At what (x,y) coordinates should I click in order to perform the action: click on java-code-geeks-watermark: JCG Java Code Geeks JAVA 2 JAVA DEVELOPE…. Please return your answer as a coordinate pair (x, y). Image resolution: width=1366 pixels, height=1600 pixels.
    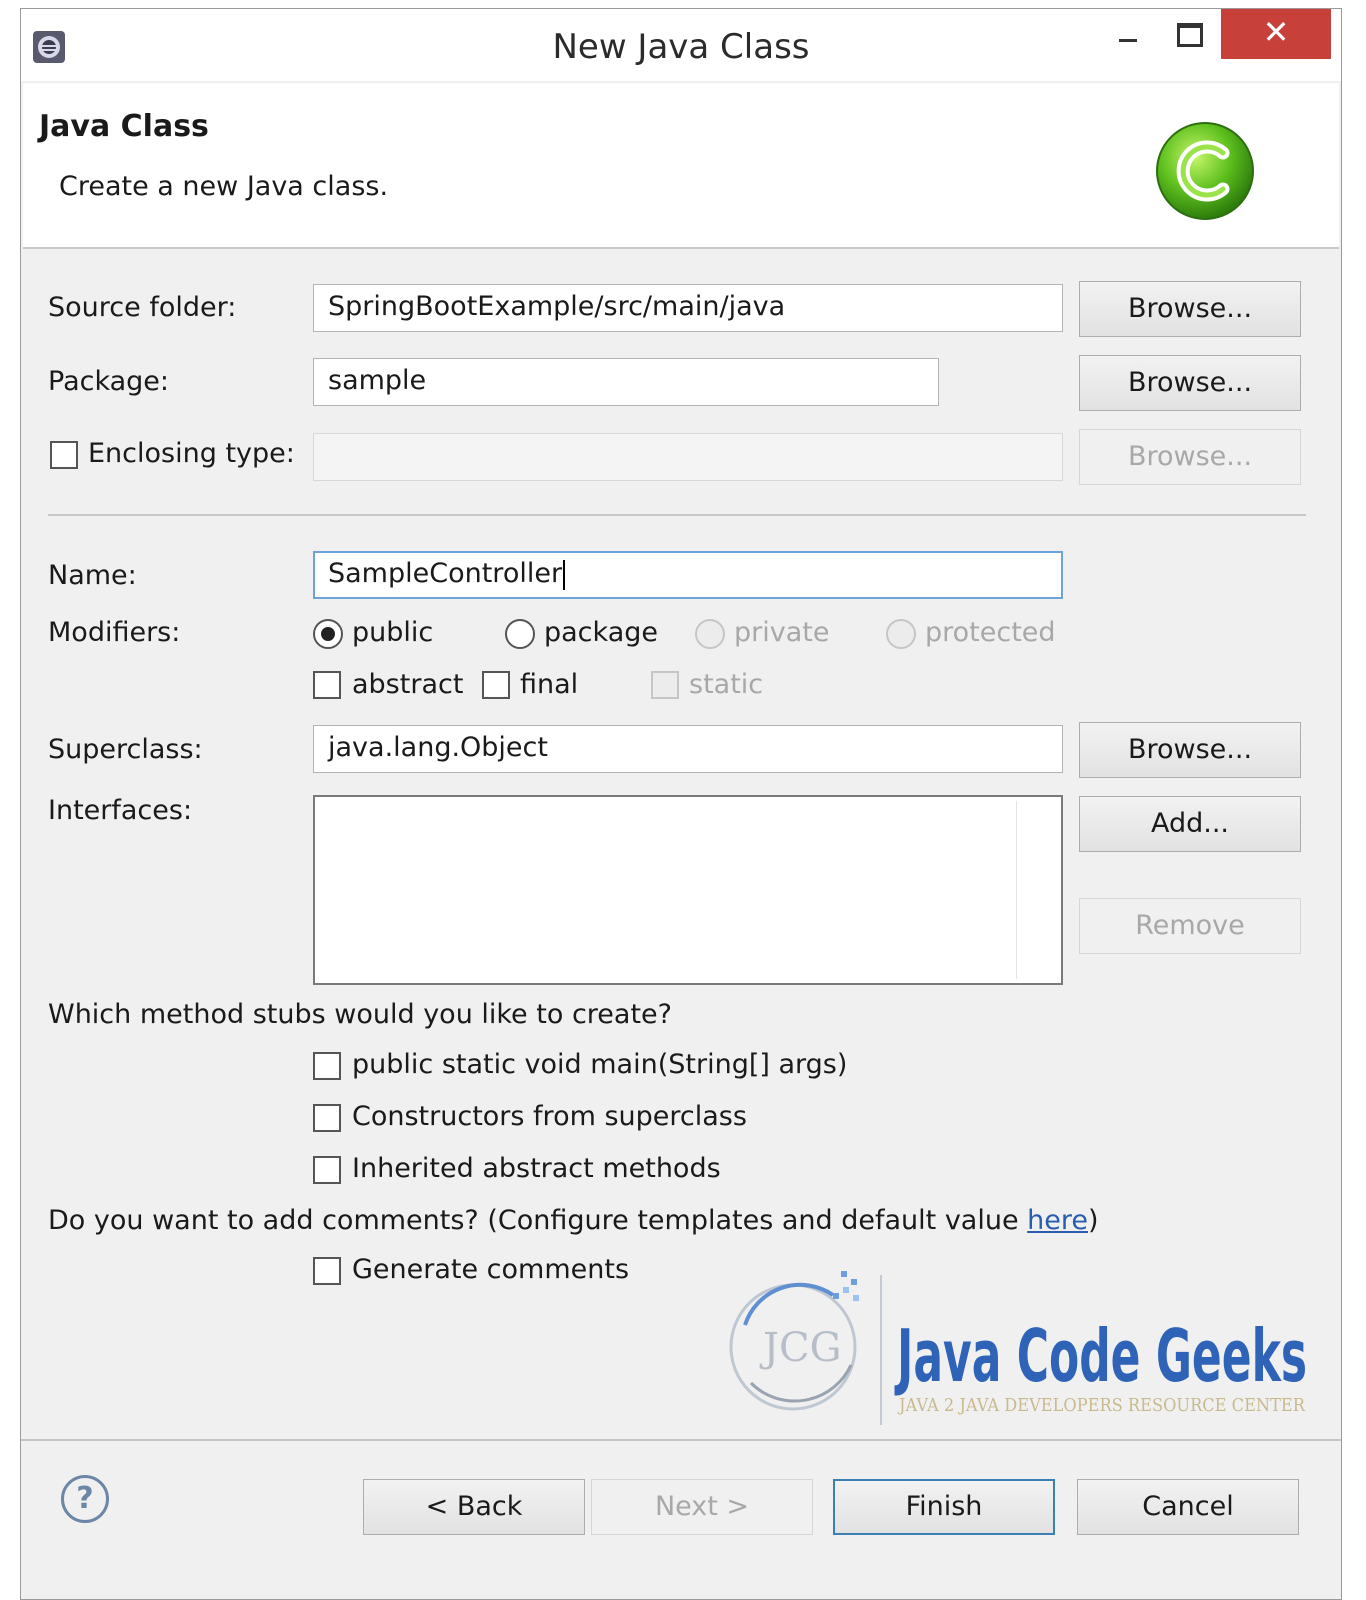
    Looking at the image, I should click on (1018, 1348).